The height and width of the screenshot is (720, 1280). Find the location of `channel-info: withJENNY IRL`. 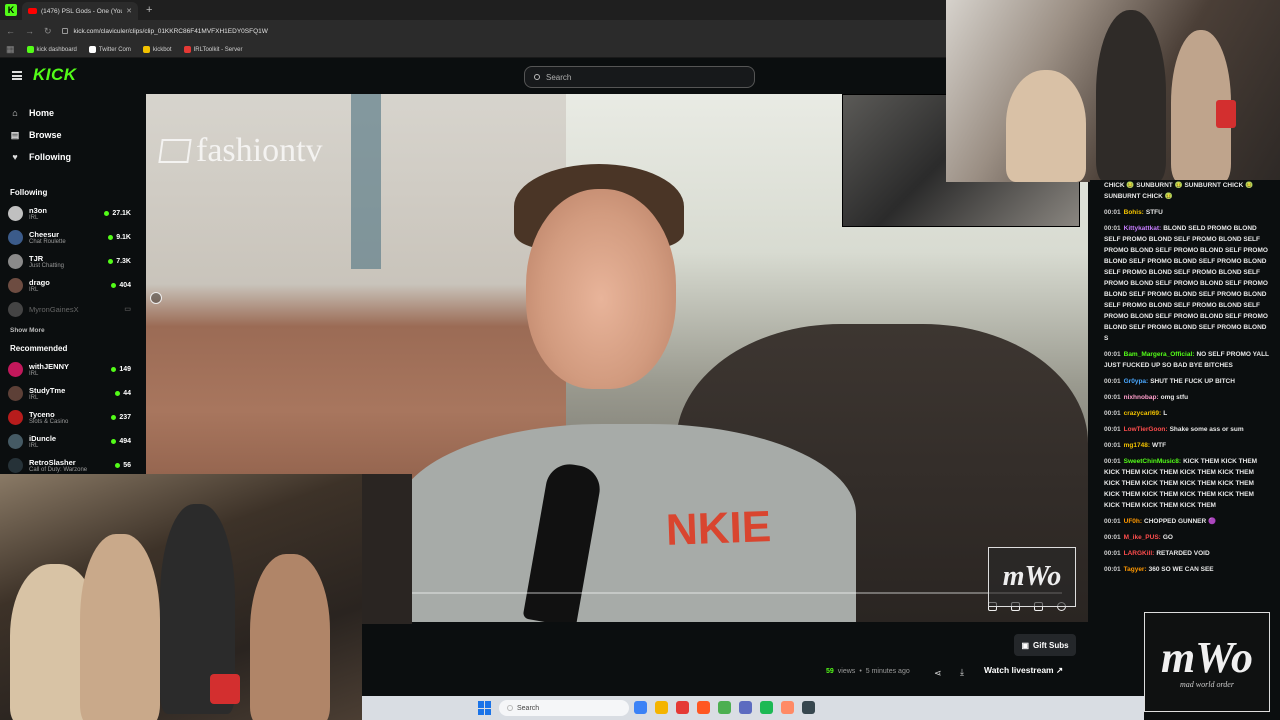

channel-info: withJENNY IRL is located at coordinates (70, 369).